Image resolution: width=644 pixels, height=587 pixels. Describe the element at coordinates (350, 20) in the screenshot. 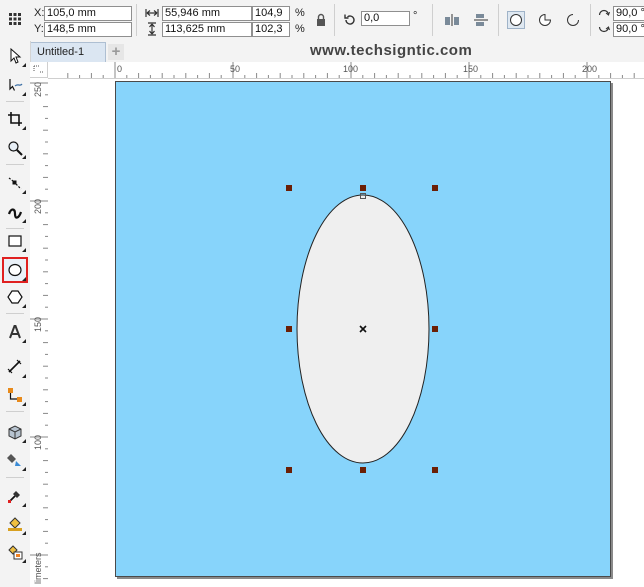

I see `rotate-icon` at that location.